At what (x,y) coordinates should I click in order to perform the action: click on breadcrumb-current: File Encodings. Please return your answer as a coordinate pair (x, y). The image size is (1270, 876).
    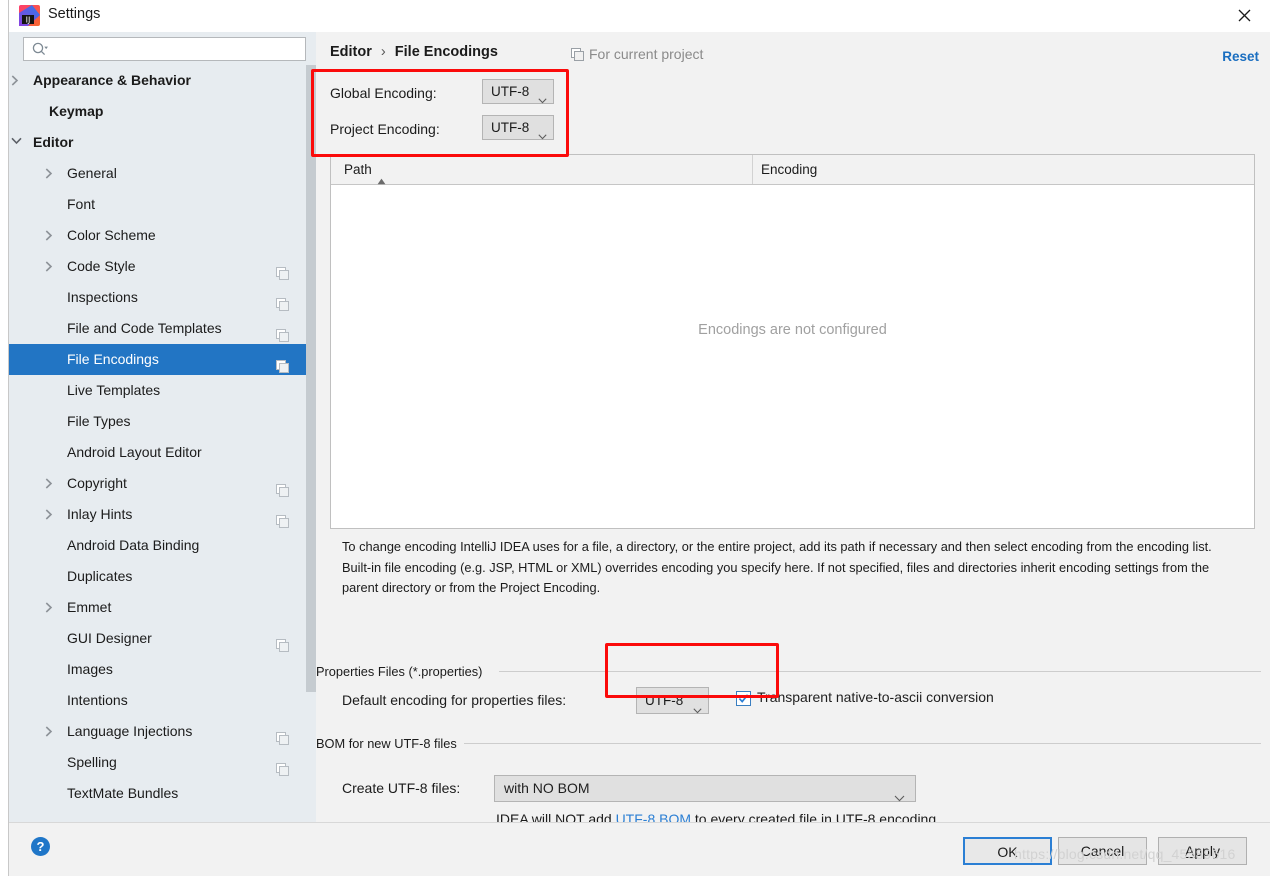
    Looking at the image, I should click on (446, 52).